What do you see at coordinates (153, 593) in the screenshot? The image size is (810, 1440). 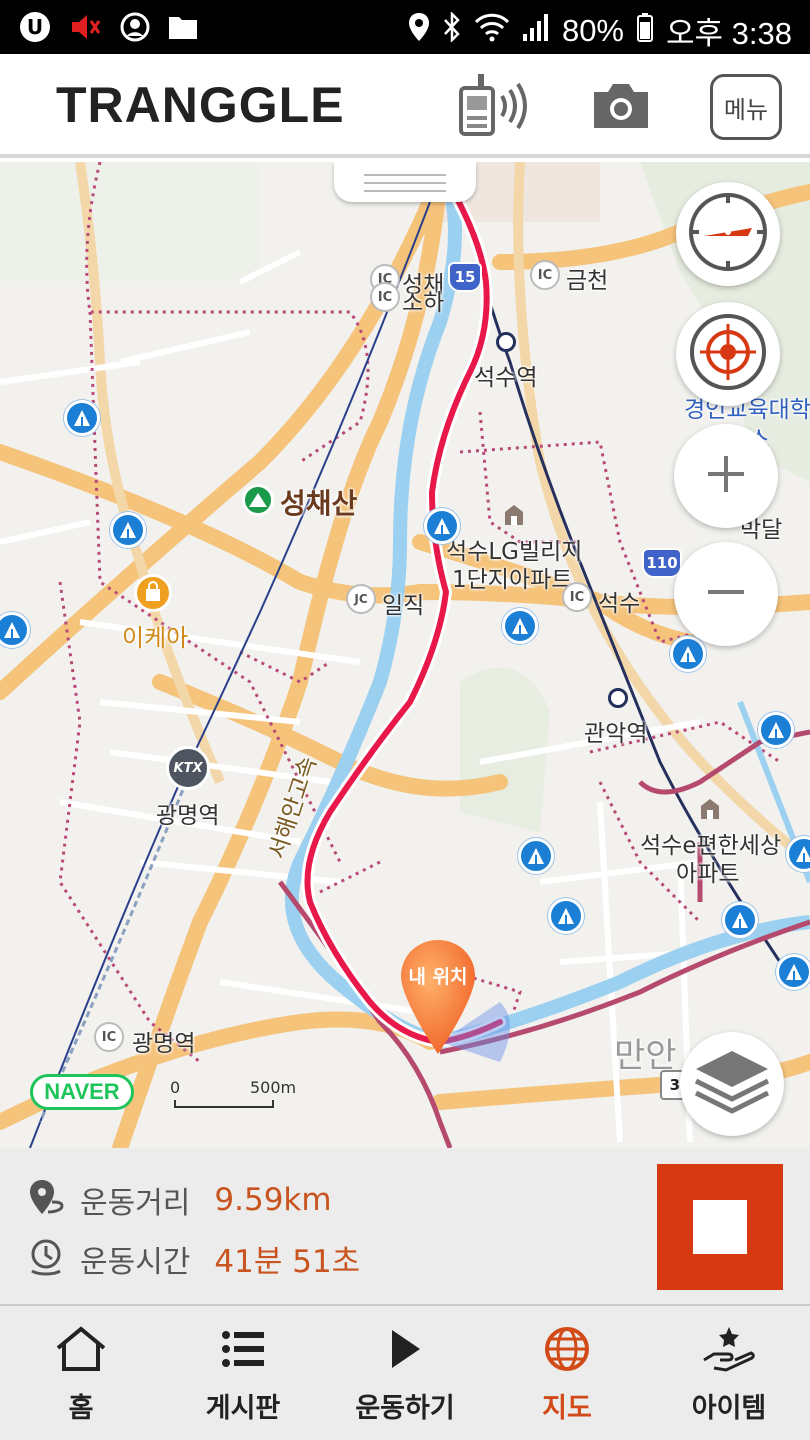 I see `shopping-bag-icon` at bounding box center [153, 593].